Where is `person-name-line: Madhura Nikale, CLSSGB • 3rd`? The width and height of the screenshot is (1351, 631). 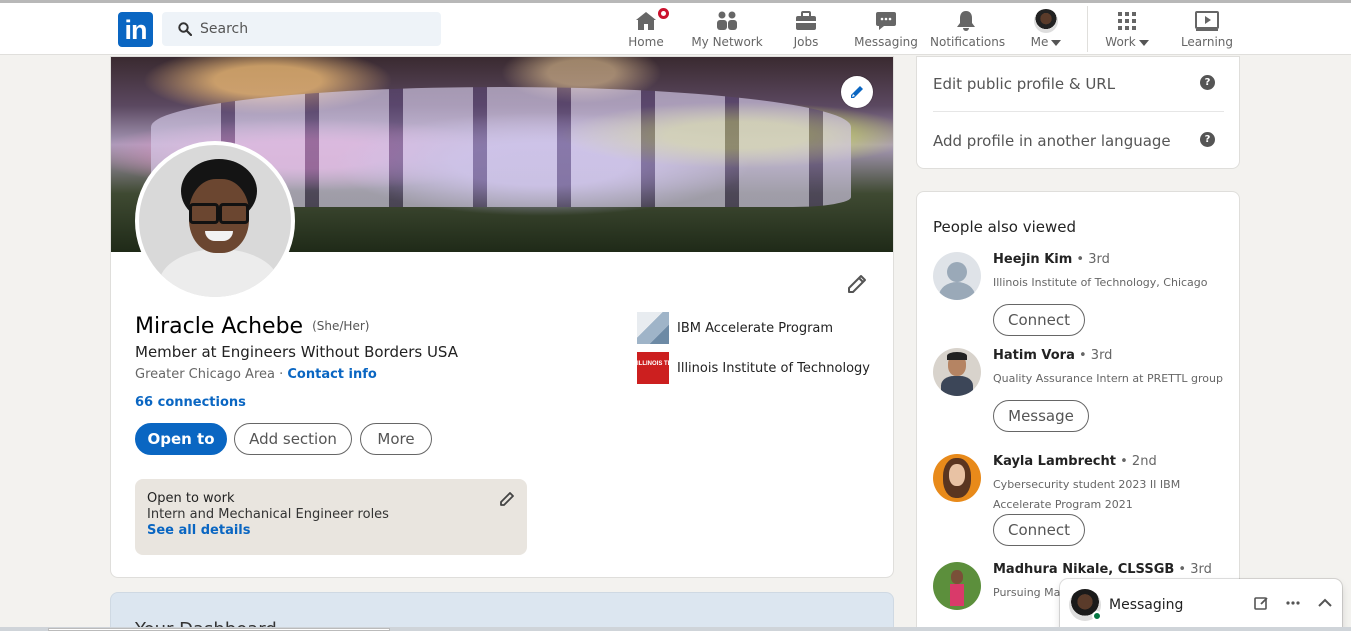
person-name-line: Madhura Nikale, CLSSGB • 3rd is located at coordinates (1102, 569).